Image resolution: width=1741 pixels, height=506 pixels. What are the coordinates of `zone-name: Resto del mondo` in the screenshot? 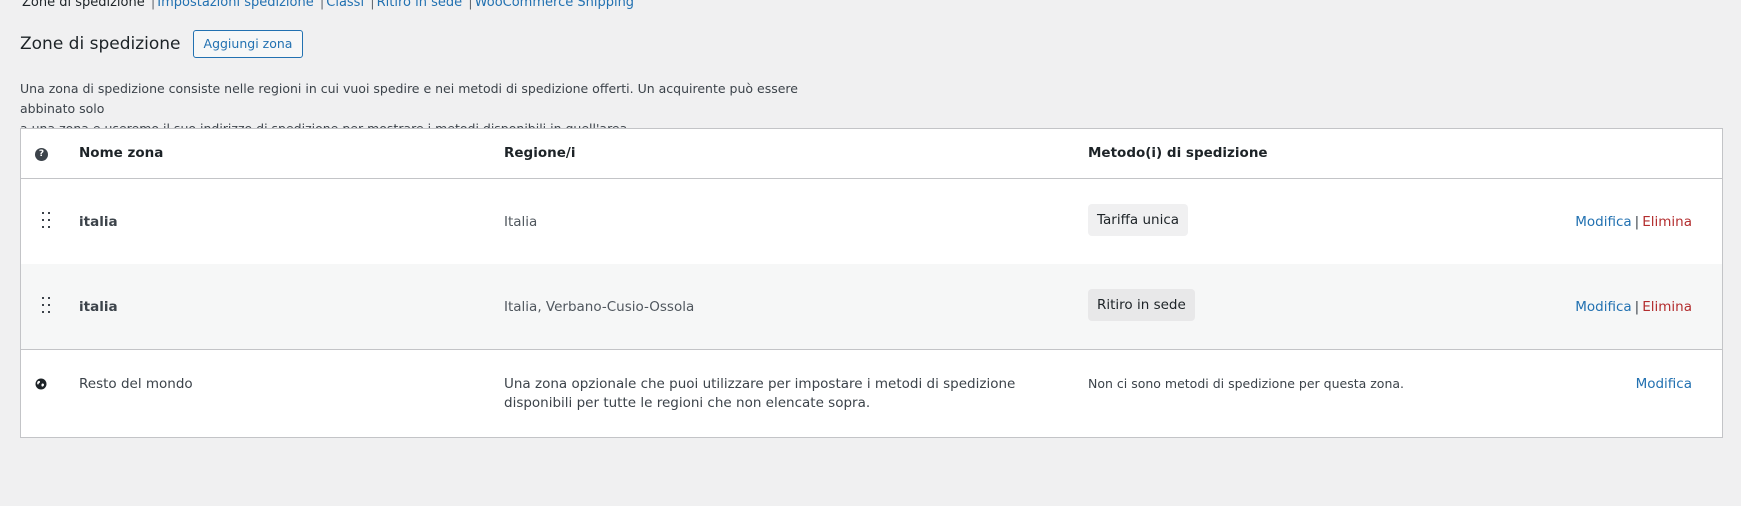 It's located at (136, 384).